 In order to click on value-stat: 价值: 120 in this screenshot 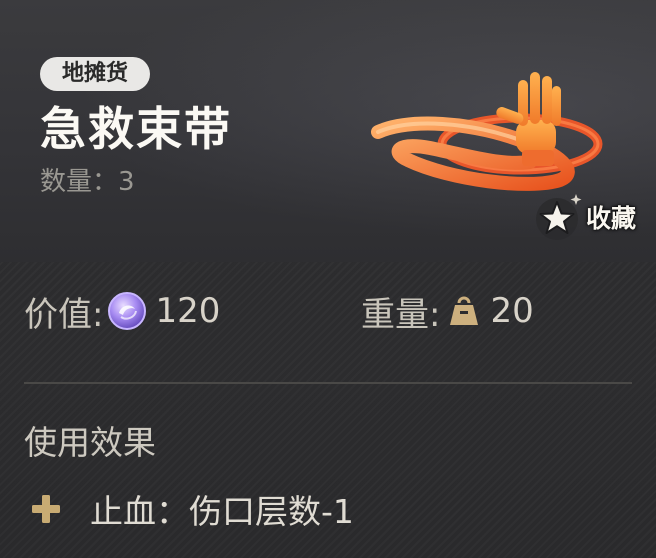, I will do `click(122, 311)`.